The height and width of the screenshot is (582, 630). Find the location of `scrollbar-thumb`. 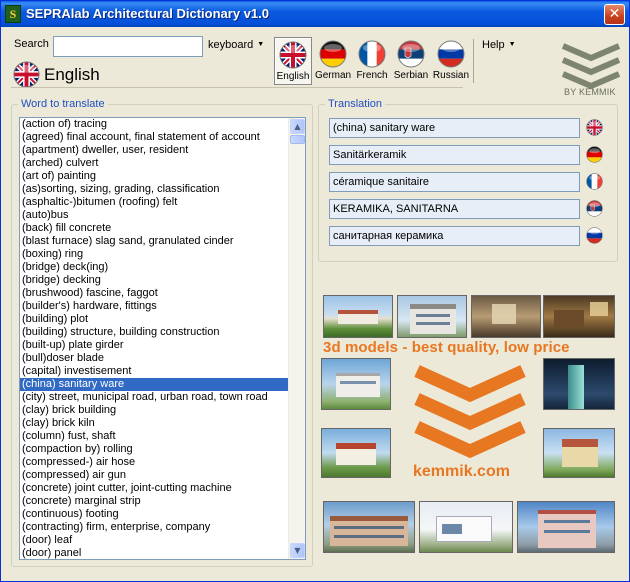

scrollbar-thumb is located at coordinates (297, 139).